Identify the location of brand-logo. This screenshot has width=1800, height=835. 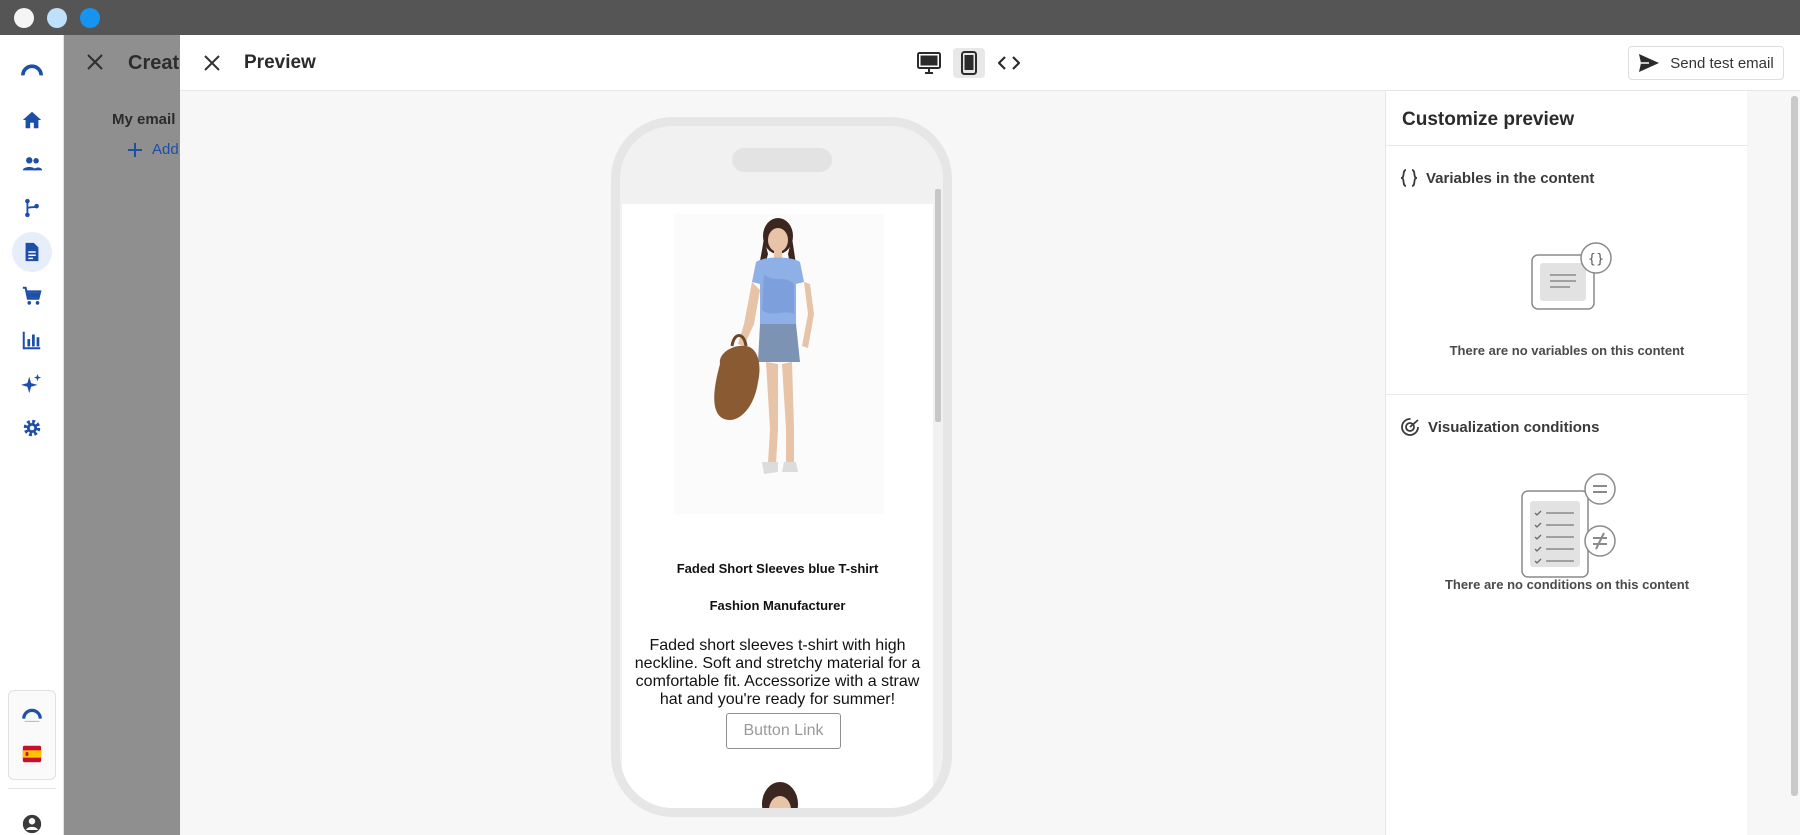
(32, 69).